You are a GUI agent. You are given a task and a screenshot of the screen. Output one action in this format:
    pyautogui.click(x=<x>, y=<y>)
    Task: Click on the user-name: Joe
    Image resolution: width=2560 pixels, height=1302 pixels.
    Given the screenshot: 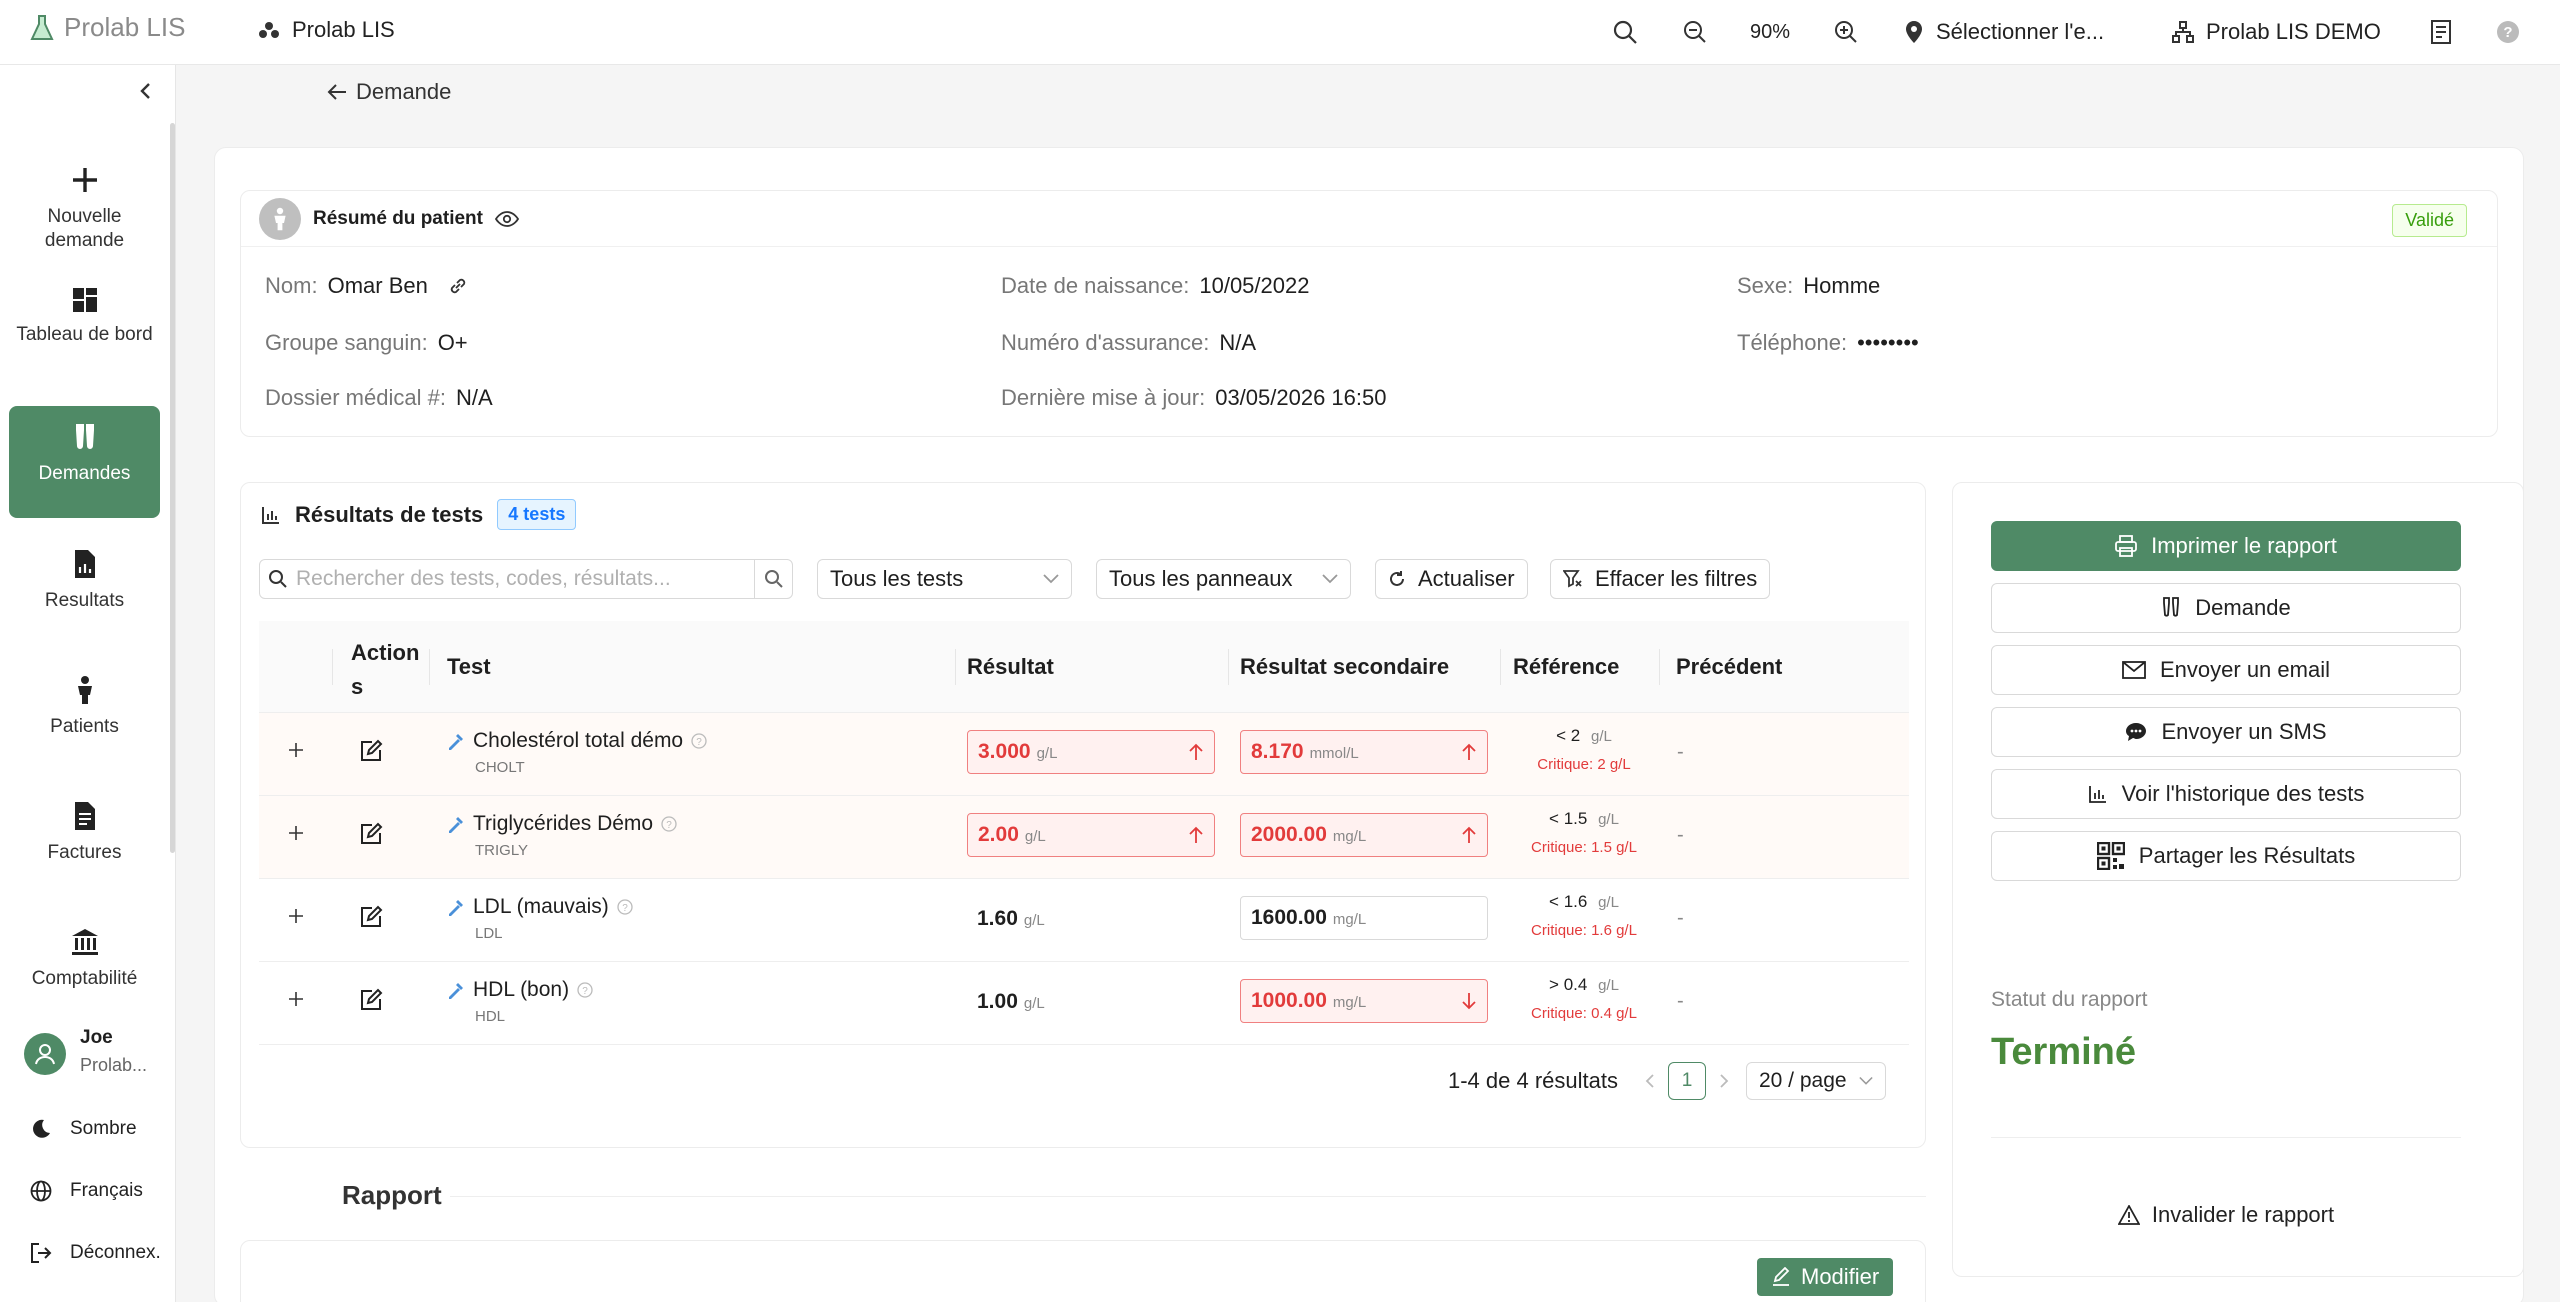 What is the action you would take?
    pyautogui.click(x=96, y=1037)
    